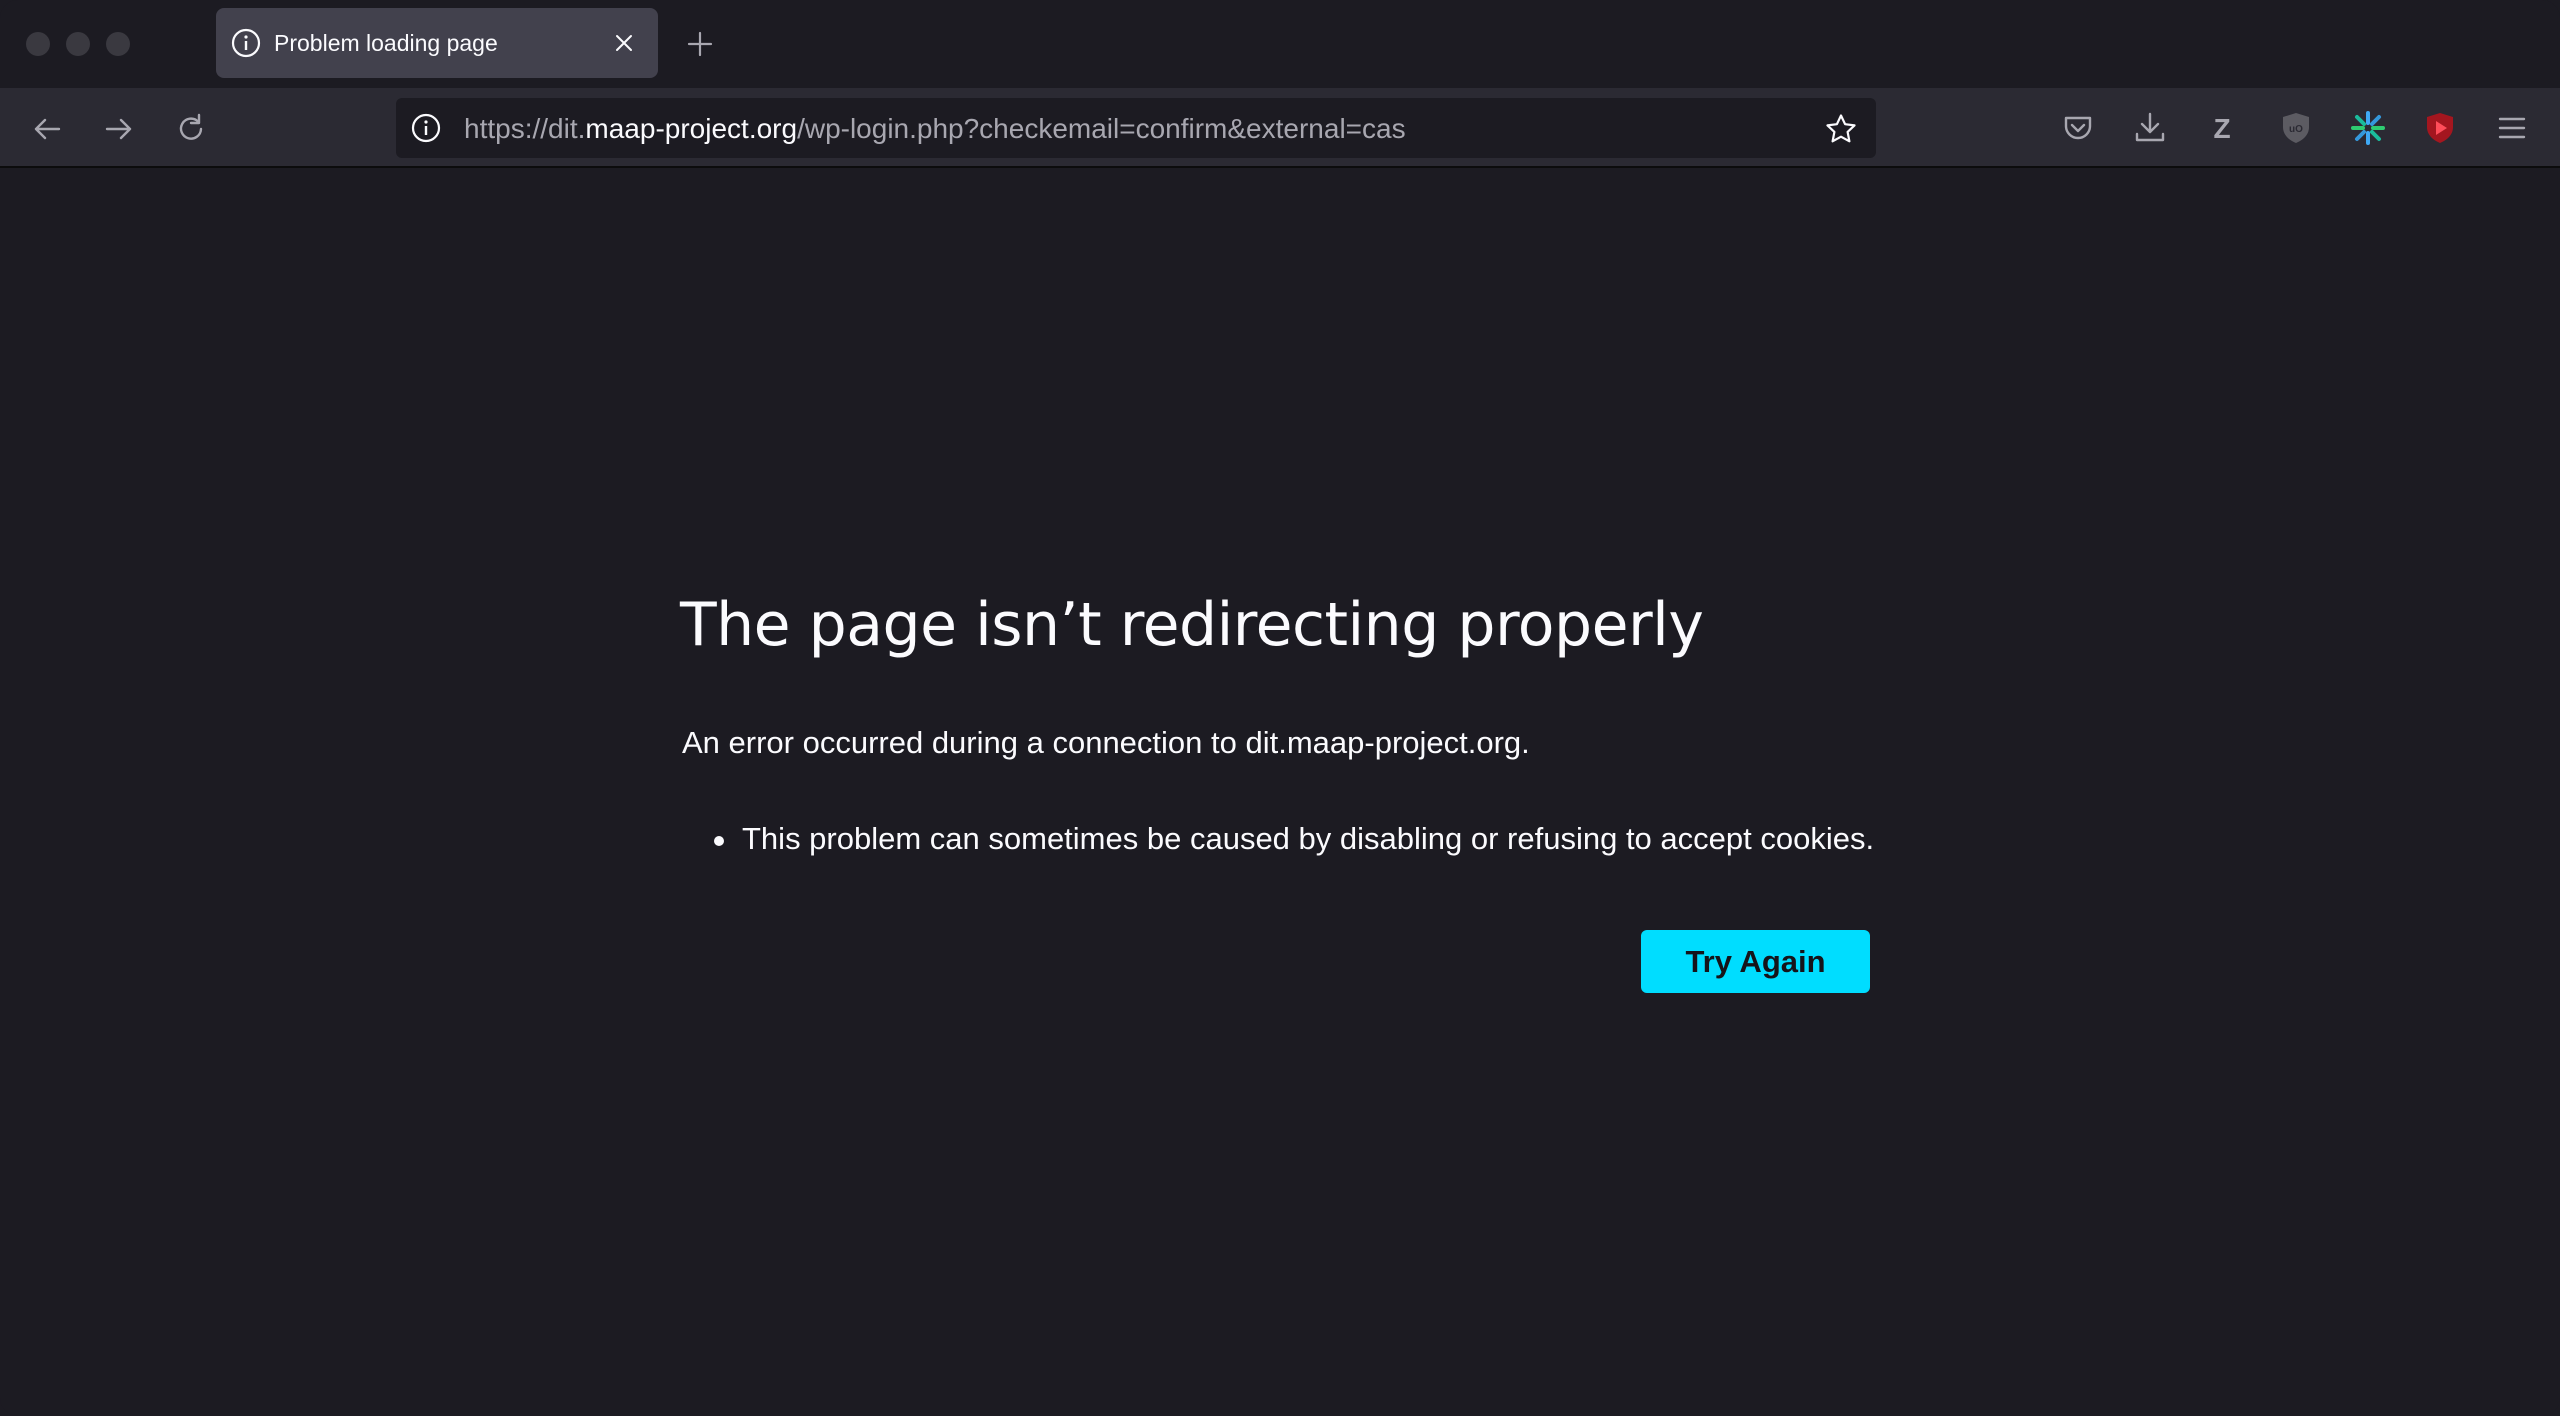 The height and width of the screenshot is (1416, 2560). Describe the element at coordinates (700, 44) in the screenshot. I see `plus-icon` at that location.